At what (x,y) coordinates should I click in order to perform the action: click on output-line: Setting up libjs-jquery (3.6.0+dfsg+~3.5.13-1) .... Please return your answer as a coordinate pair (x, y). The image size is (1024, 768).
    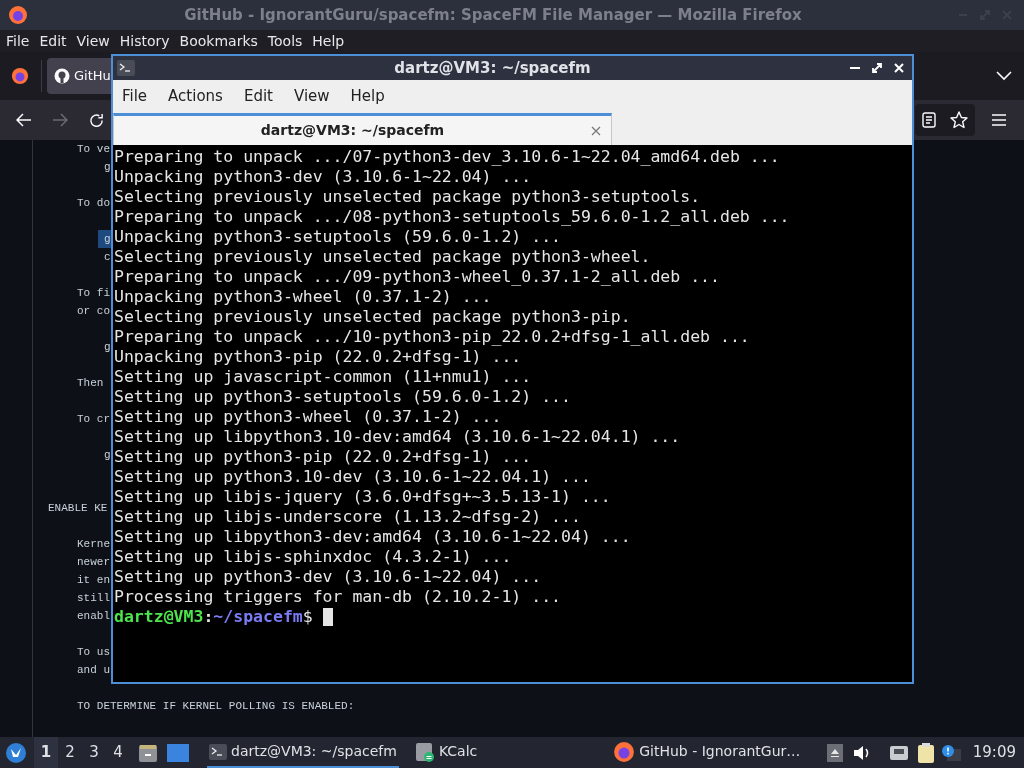
    Looking at the image, I should click on (363, 497).